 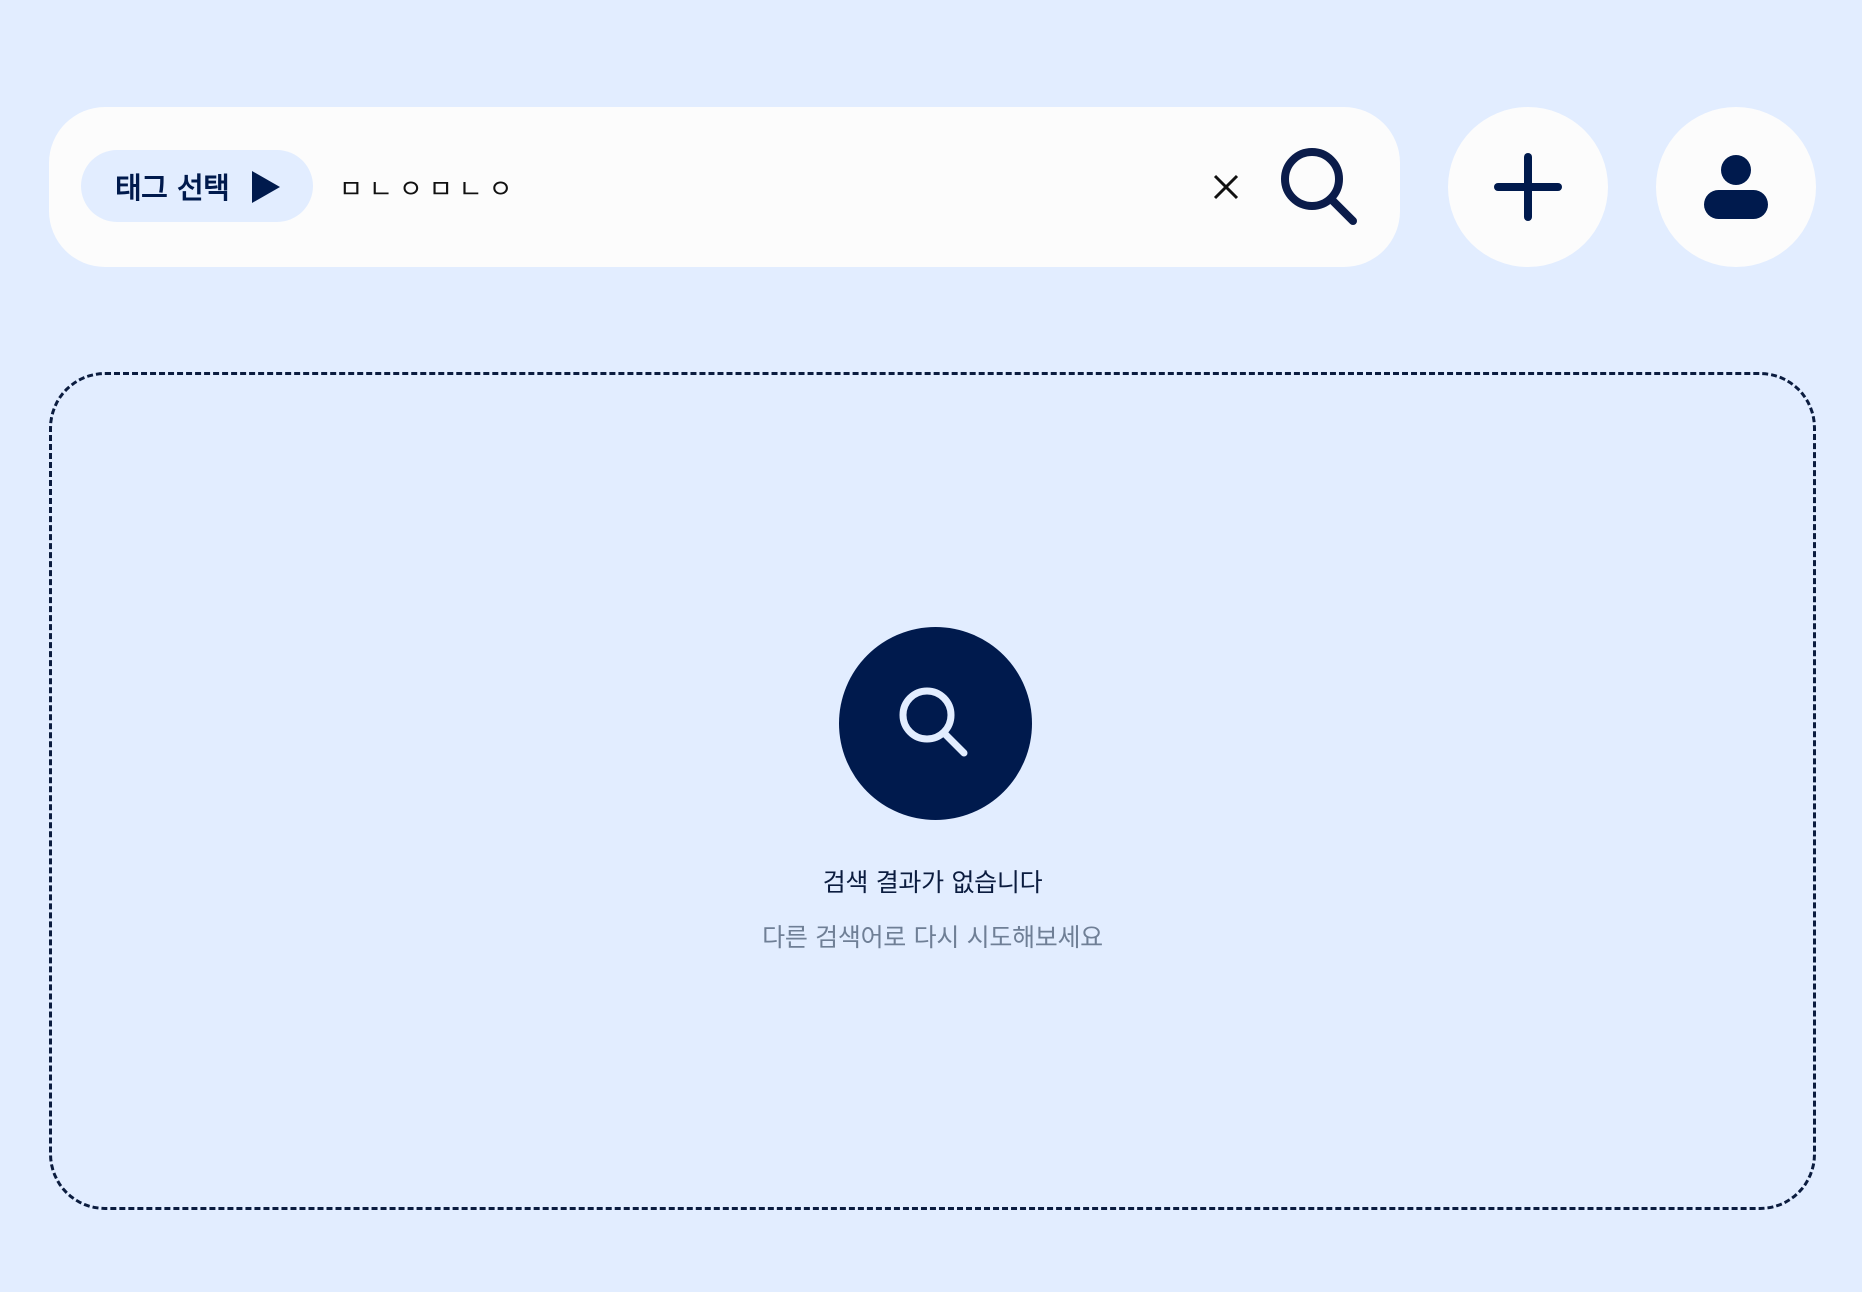 What do you see at coordinates (266, 187) in the screenshot?
I see `play-arrow-icon` at bounding box center [266, 187].